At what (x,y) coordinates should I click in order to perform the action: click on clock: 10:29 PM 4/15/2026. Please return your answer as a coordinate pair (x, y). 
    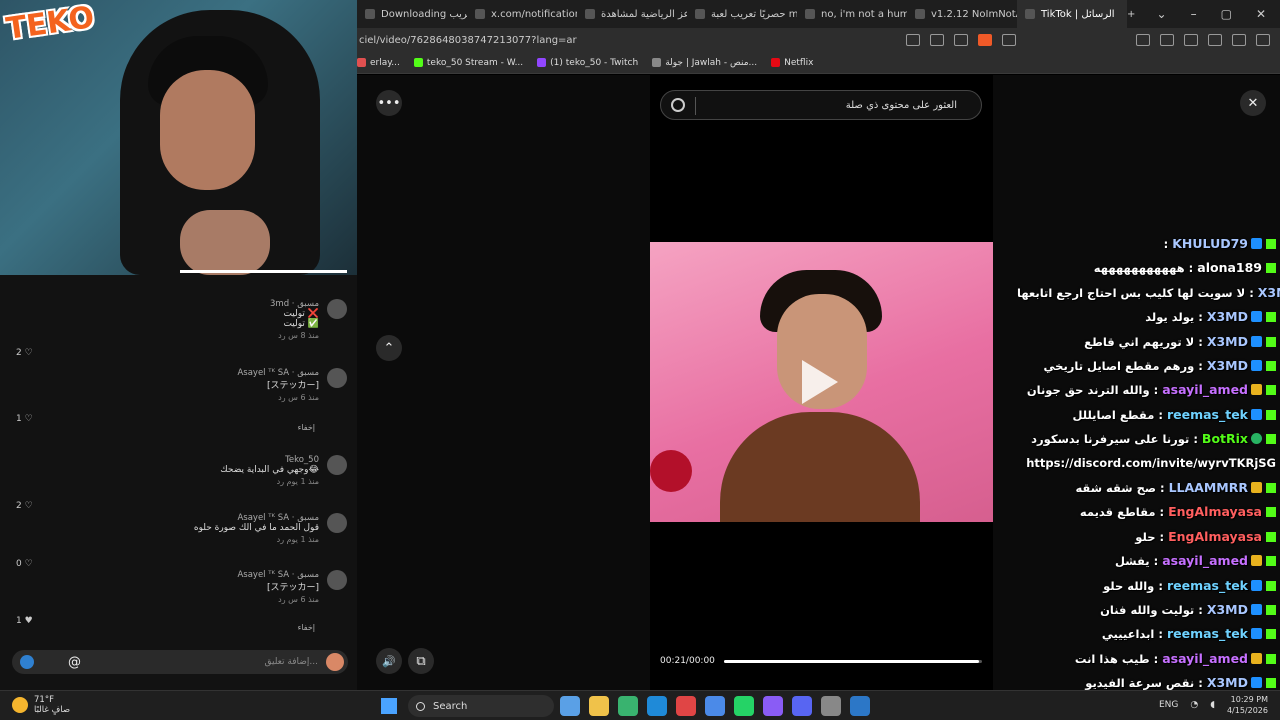
    Looking at the image, I should click on (1247, 705).